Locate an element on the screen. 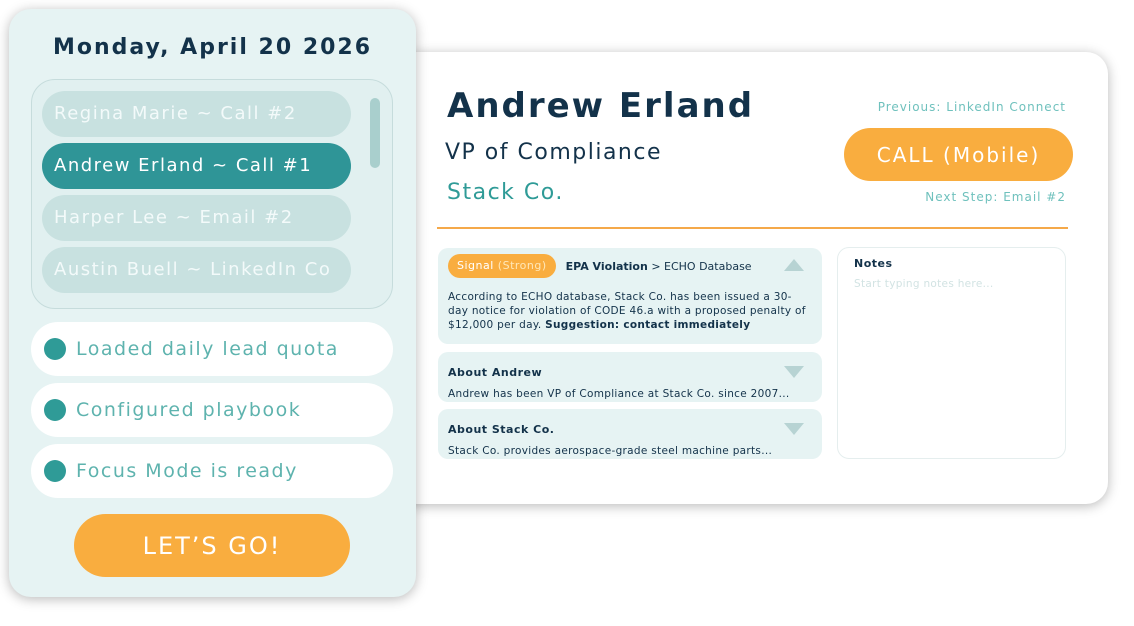  lead-list-scrollbar is located at coordinates (375, 133).